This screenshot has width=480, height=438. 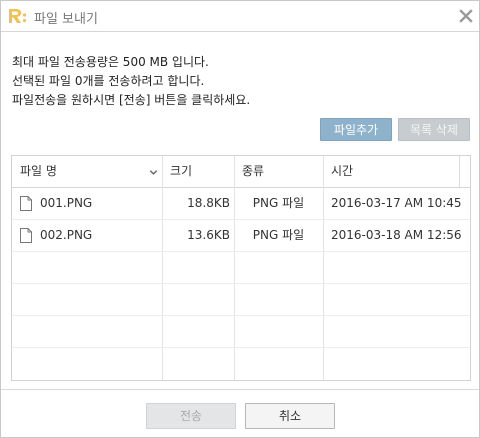 What do you see at coordinates (66, 19) in the screenshot?
I see `window-title: 파일 보내기` at bounding box center [66, 19].